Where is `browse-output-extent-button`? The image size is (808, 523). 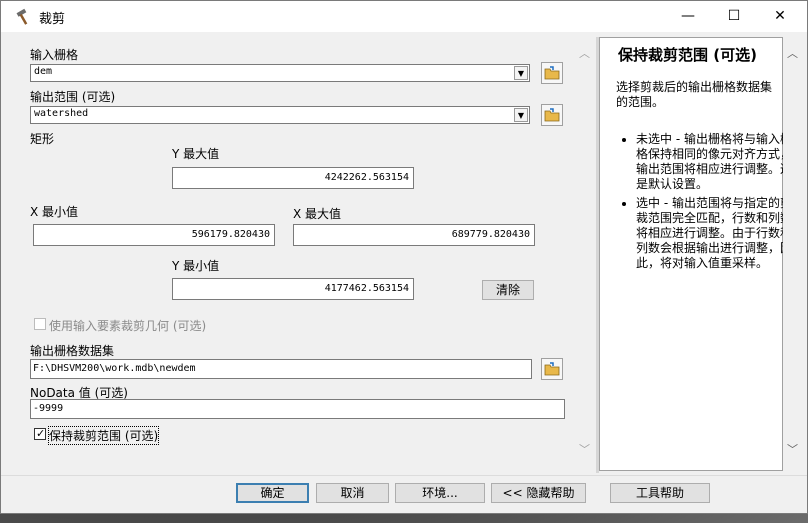
browse-output-extent-button is located at coordinates (552, 115).